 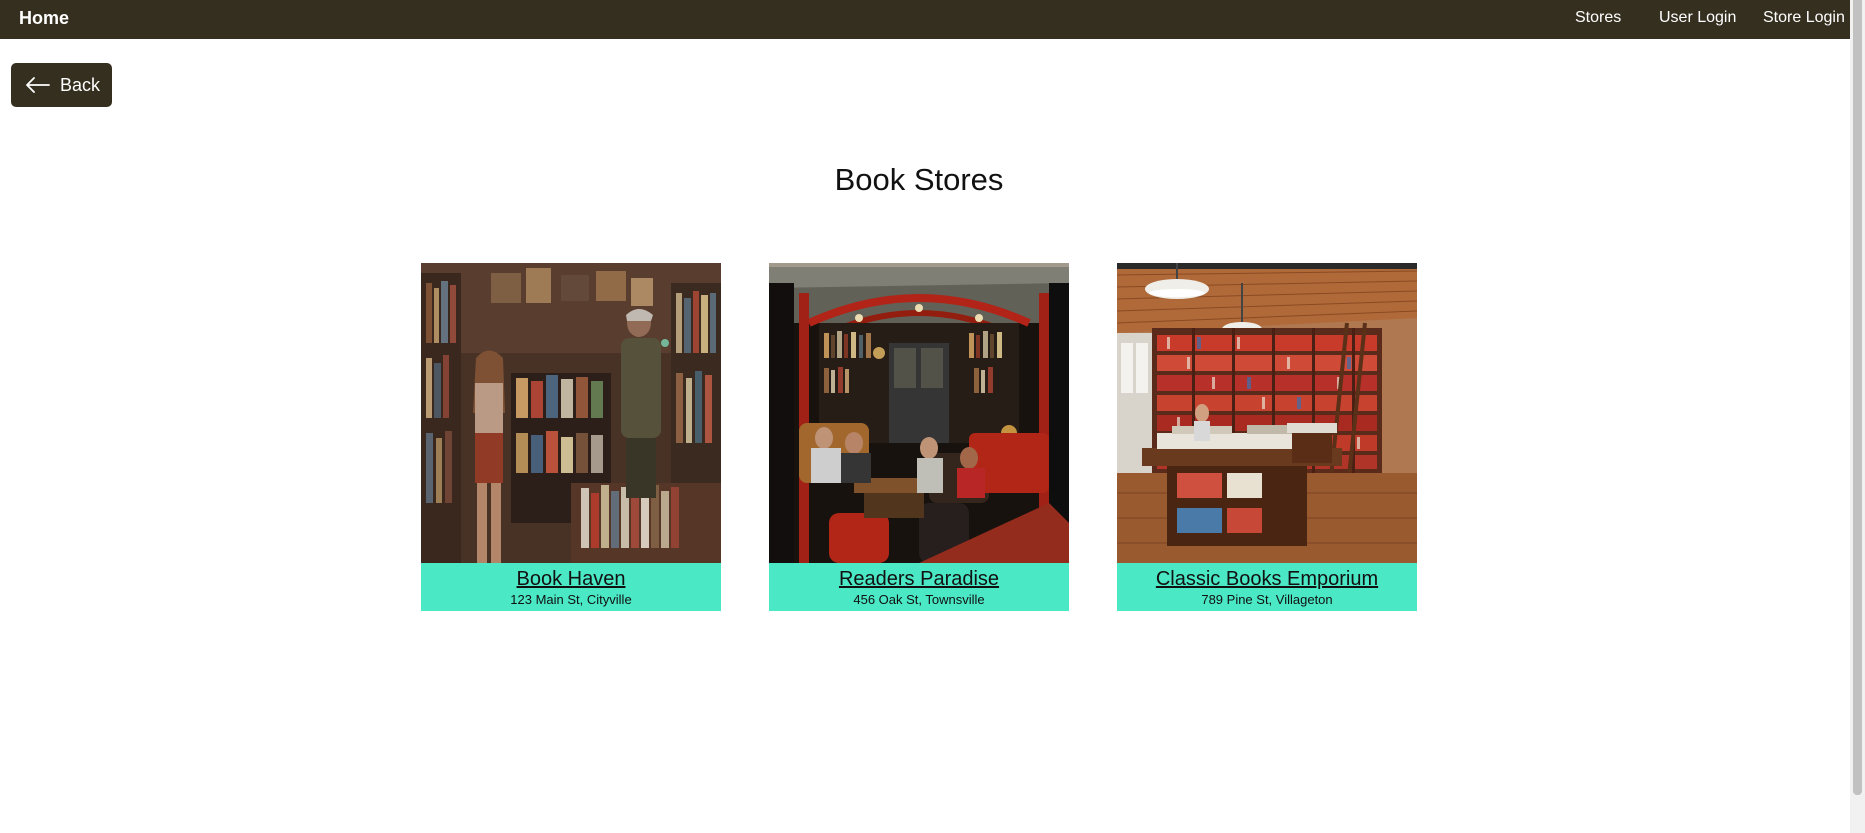 I want to click on scrollbar-thumb, so click(x=1857, y=397).